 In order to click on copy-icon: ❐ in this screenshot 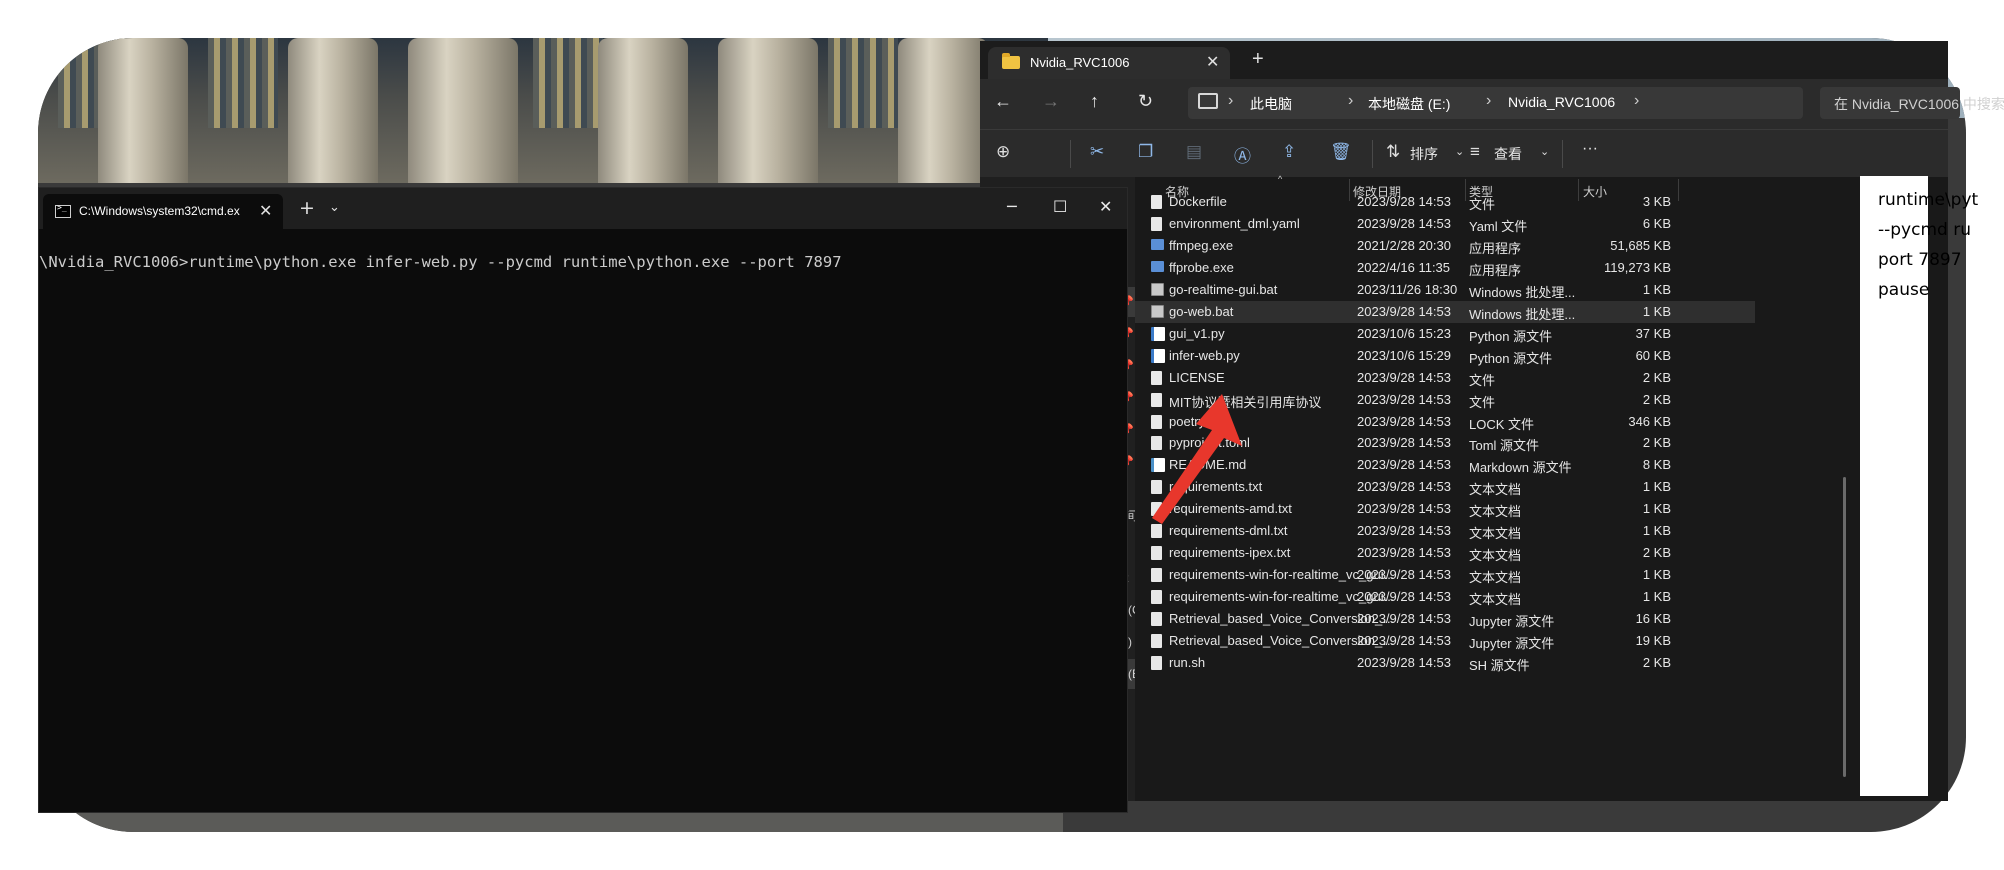, I will do `click(1145, 152)`.